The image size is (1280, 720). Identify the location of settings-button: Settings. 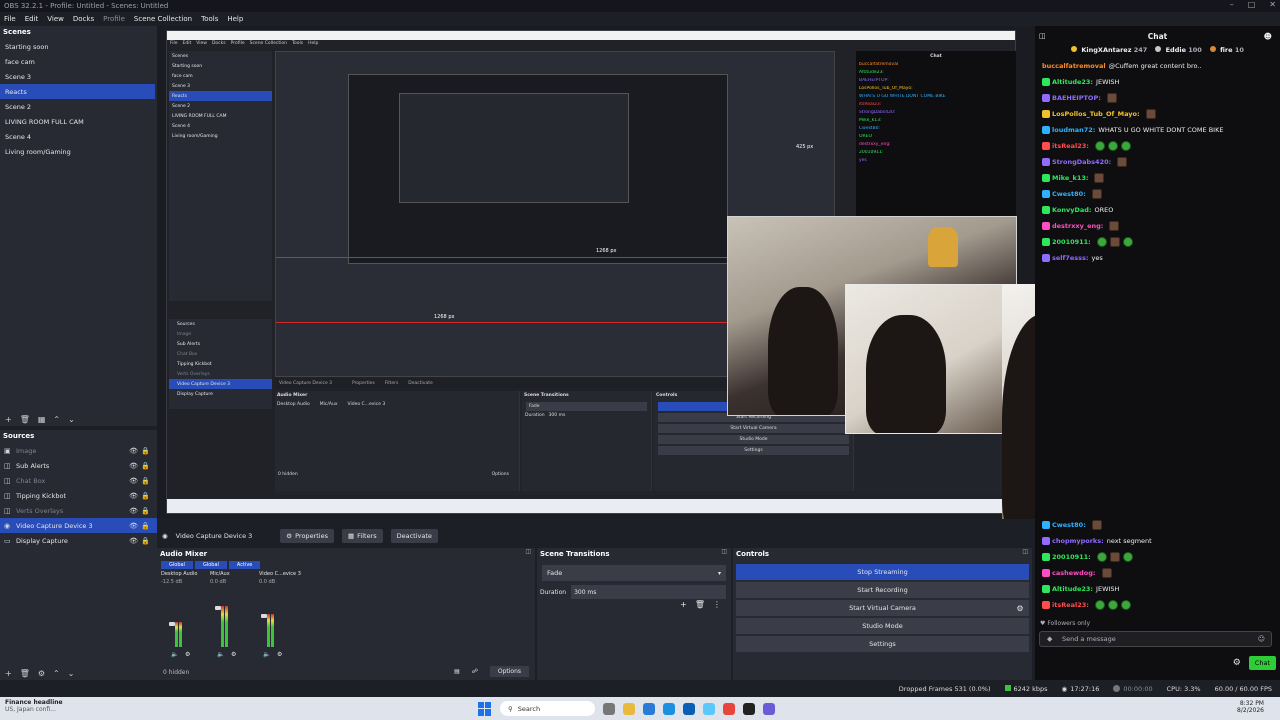
(882, 644).